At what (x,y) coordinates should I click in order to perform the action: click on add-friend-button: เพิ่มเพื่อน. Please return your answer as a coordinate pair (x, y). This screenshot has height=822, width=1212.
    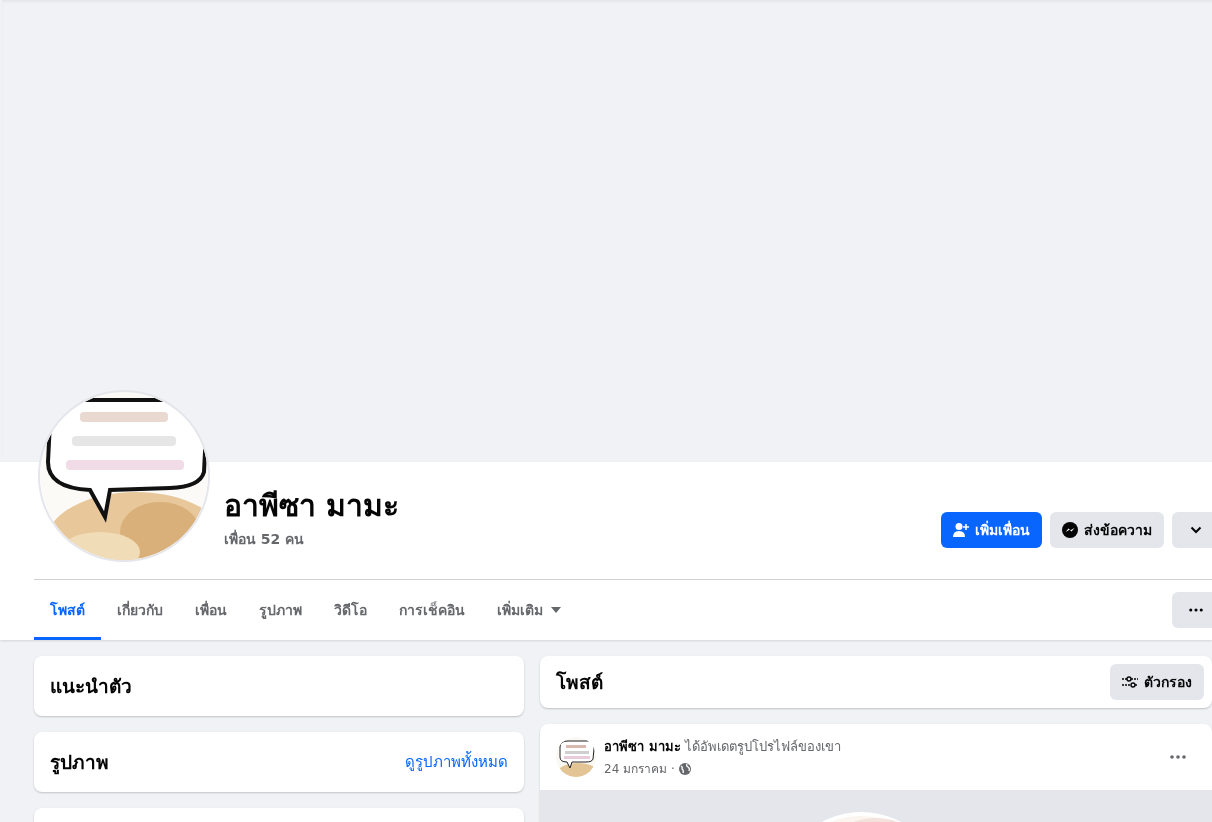
    Looking at the image, I should click on (991, 530).